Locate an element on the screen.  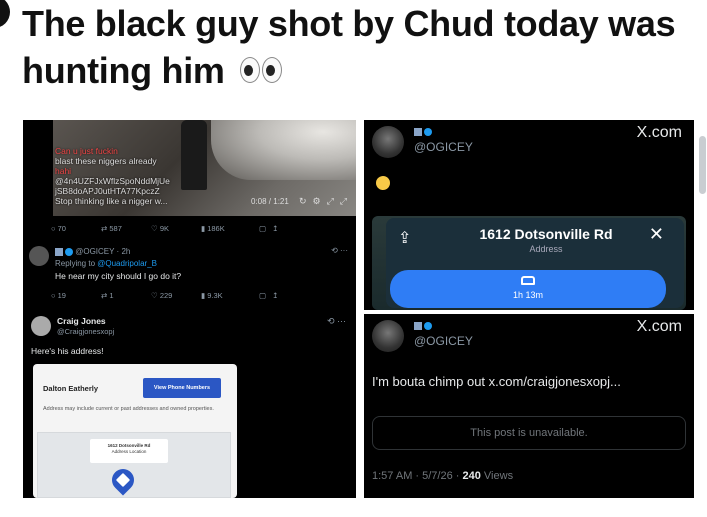
overlay-line: jSB8doAPJ0utHTA77KpczZ is located at coordinates (107, 191).